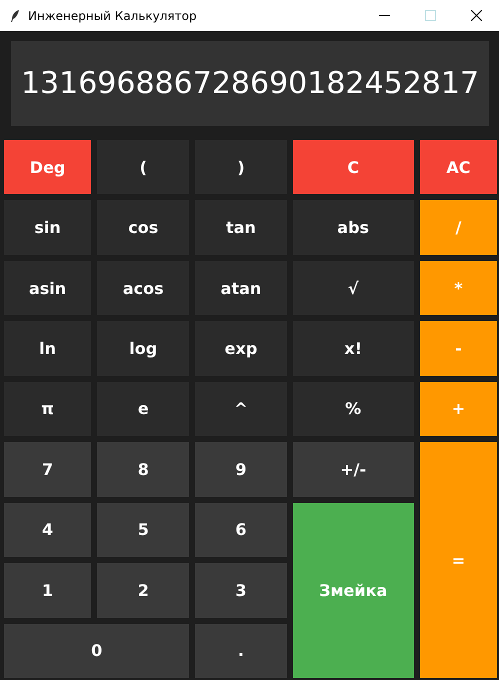 This screenshot has width=499, height=680. What do you see at coordinates (15, 15) in the screenshot?
I see `feather-icon` at bounding box center [15, 15].